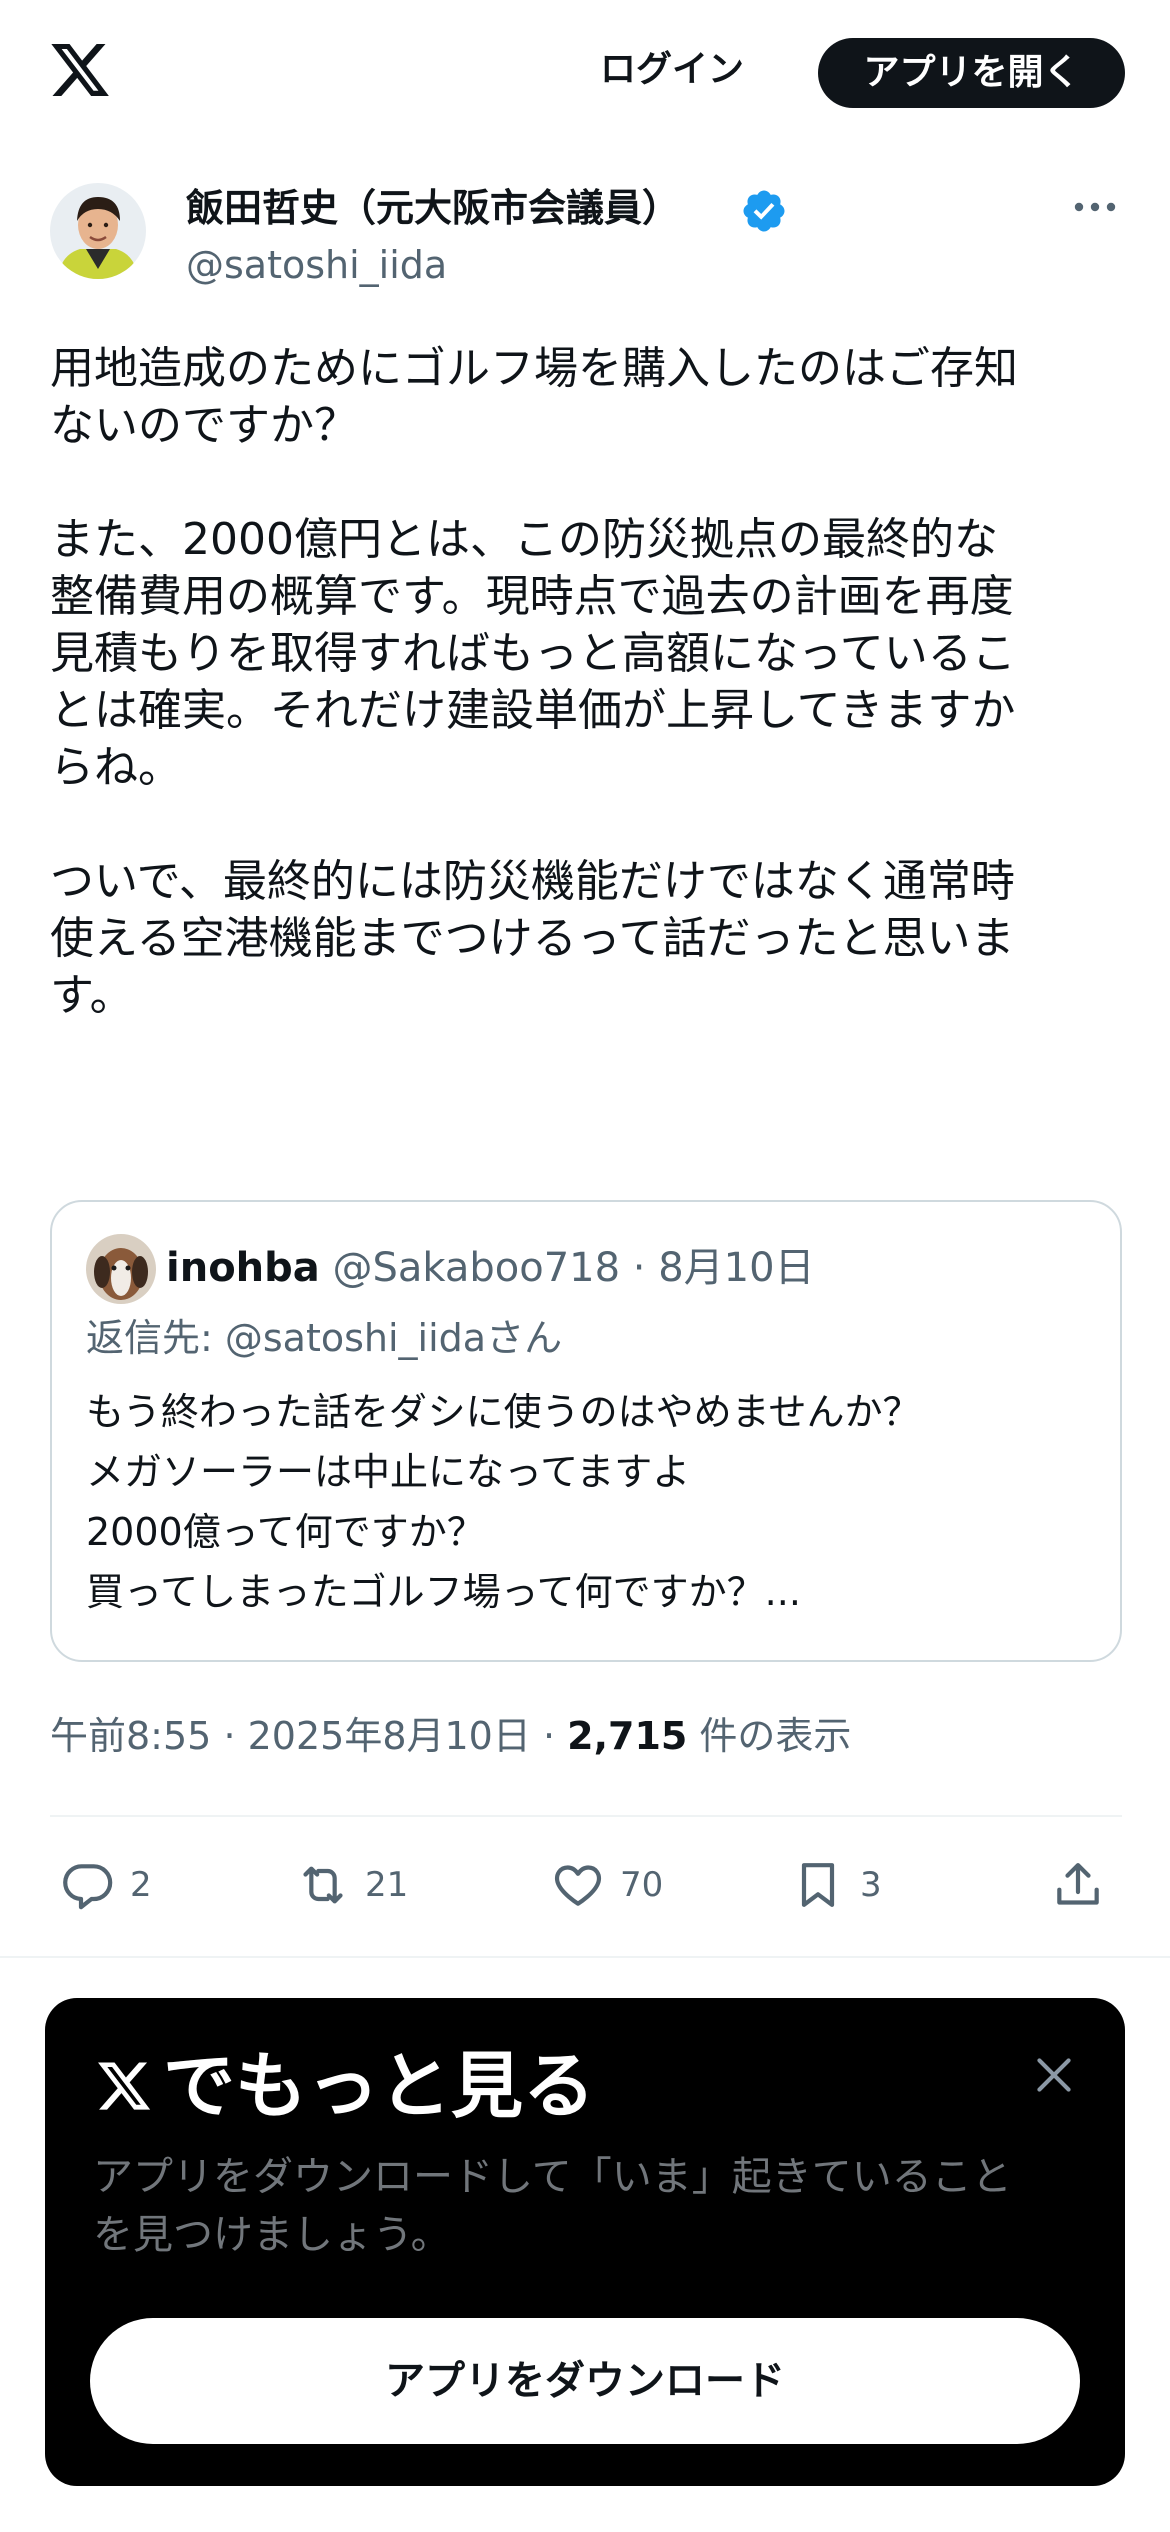 Image resolution: width=1170 pixels, height=2532 pixels. I want to click on share-button, so click(1078, 1885).